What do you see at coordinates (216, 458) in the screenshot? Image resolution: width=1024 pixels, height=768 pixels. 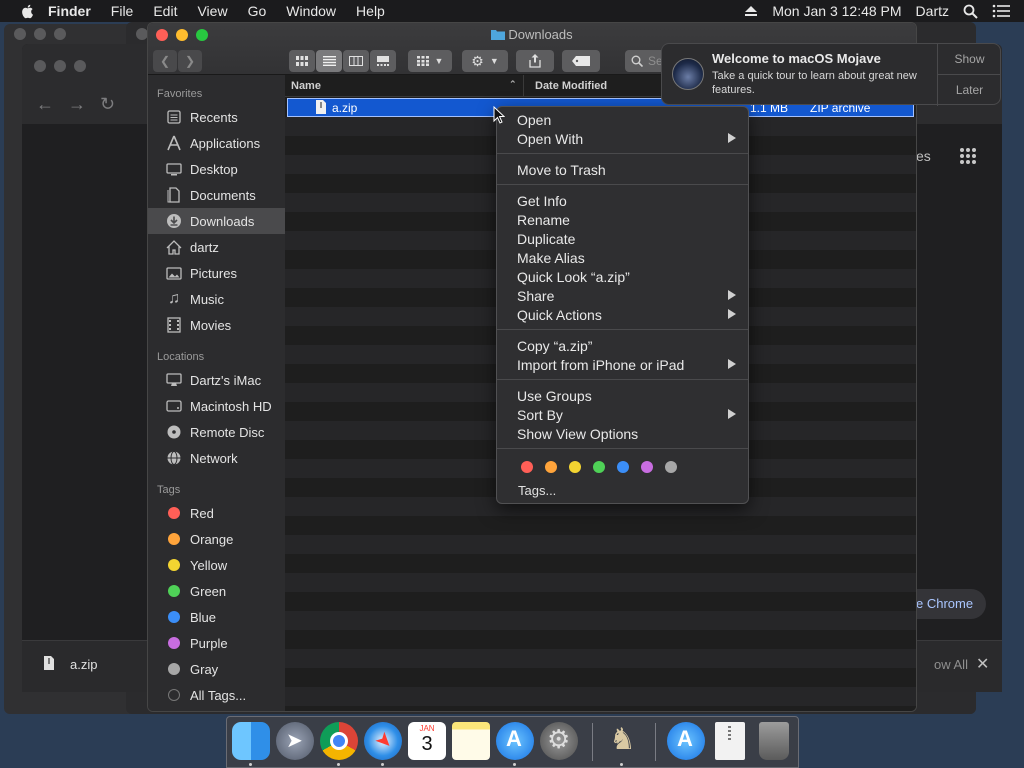 I see `sidebar-item-network: Network` at bounding box center [216, 458].